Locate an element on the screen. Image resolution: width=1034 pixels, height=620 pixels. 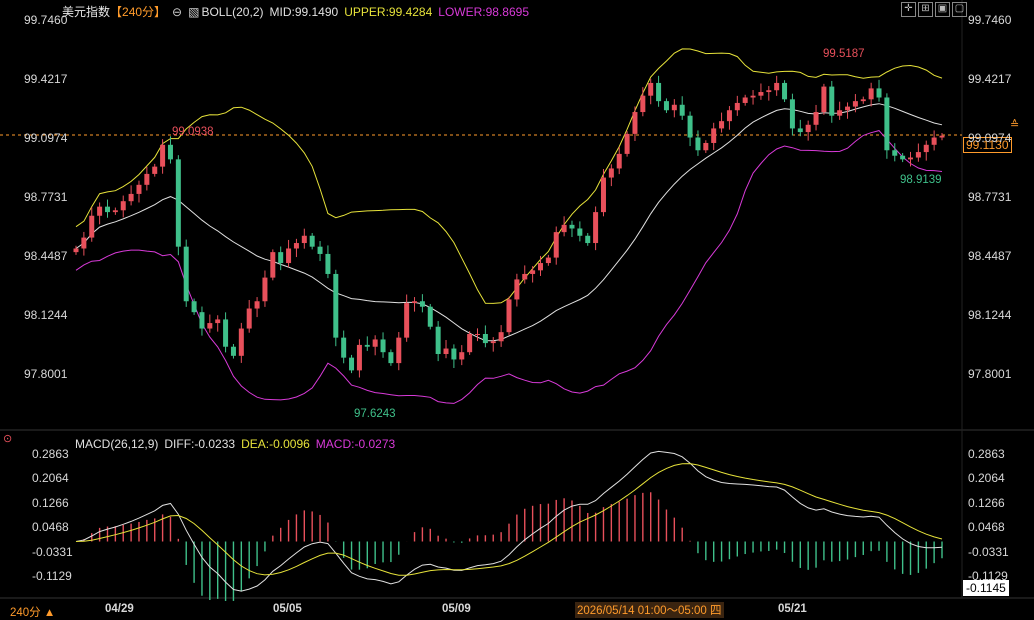
interval-selector: 240分 ▲ is located at coordinates (32, 612).